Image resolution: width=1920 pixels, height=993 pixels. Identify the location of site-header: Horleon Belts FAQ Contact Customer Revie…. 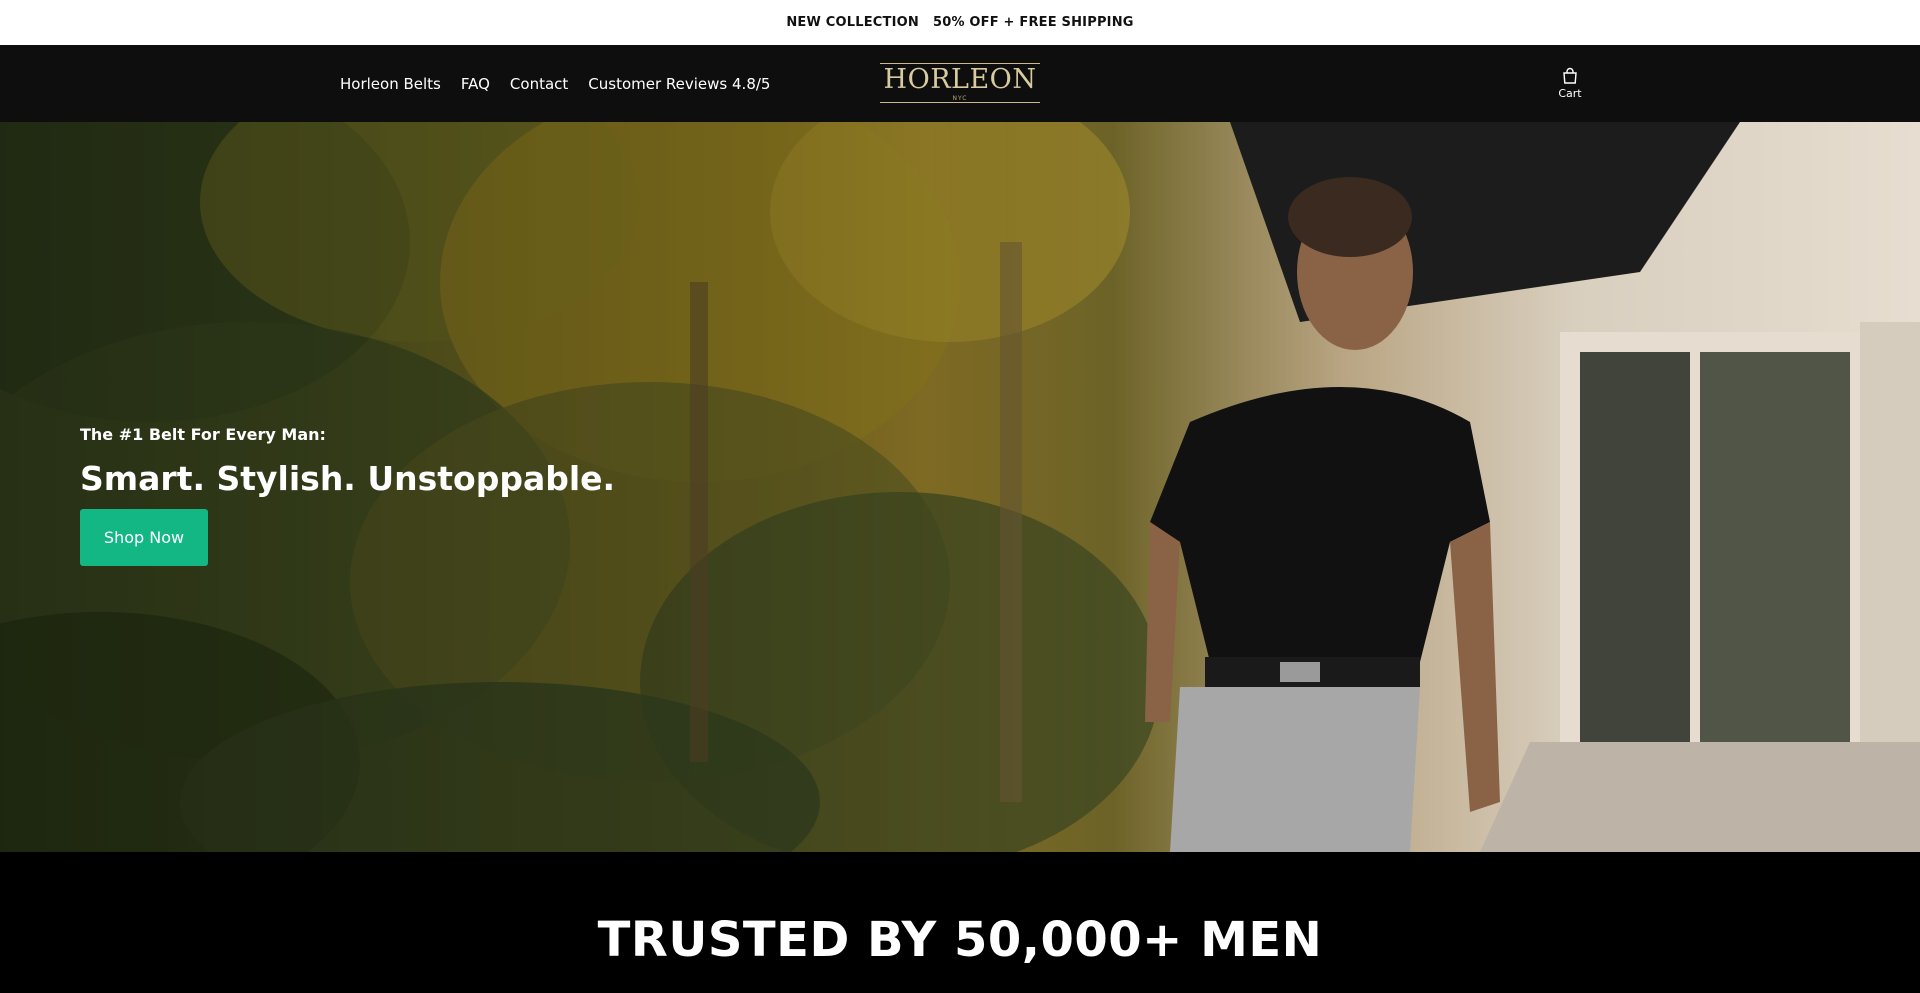
(960, 83).